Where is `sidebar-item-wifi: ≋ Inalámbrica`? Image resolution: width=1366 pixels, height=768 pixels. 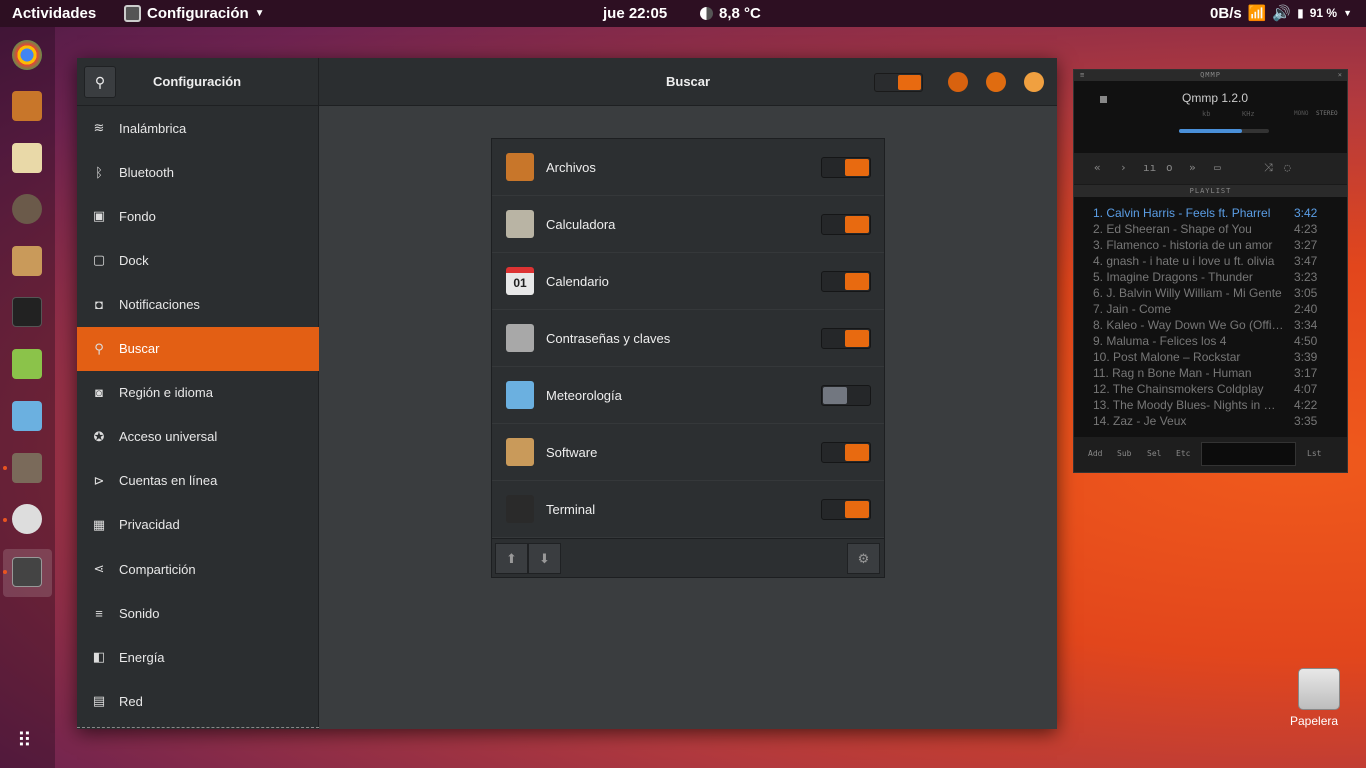
sidebar-item-wifi: ≋ Inalámbrica is located at coordinates (198, 128).